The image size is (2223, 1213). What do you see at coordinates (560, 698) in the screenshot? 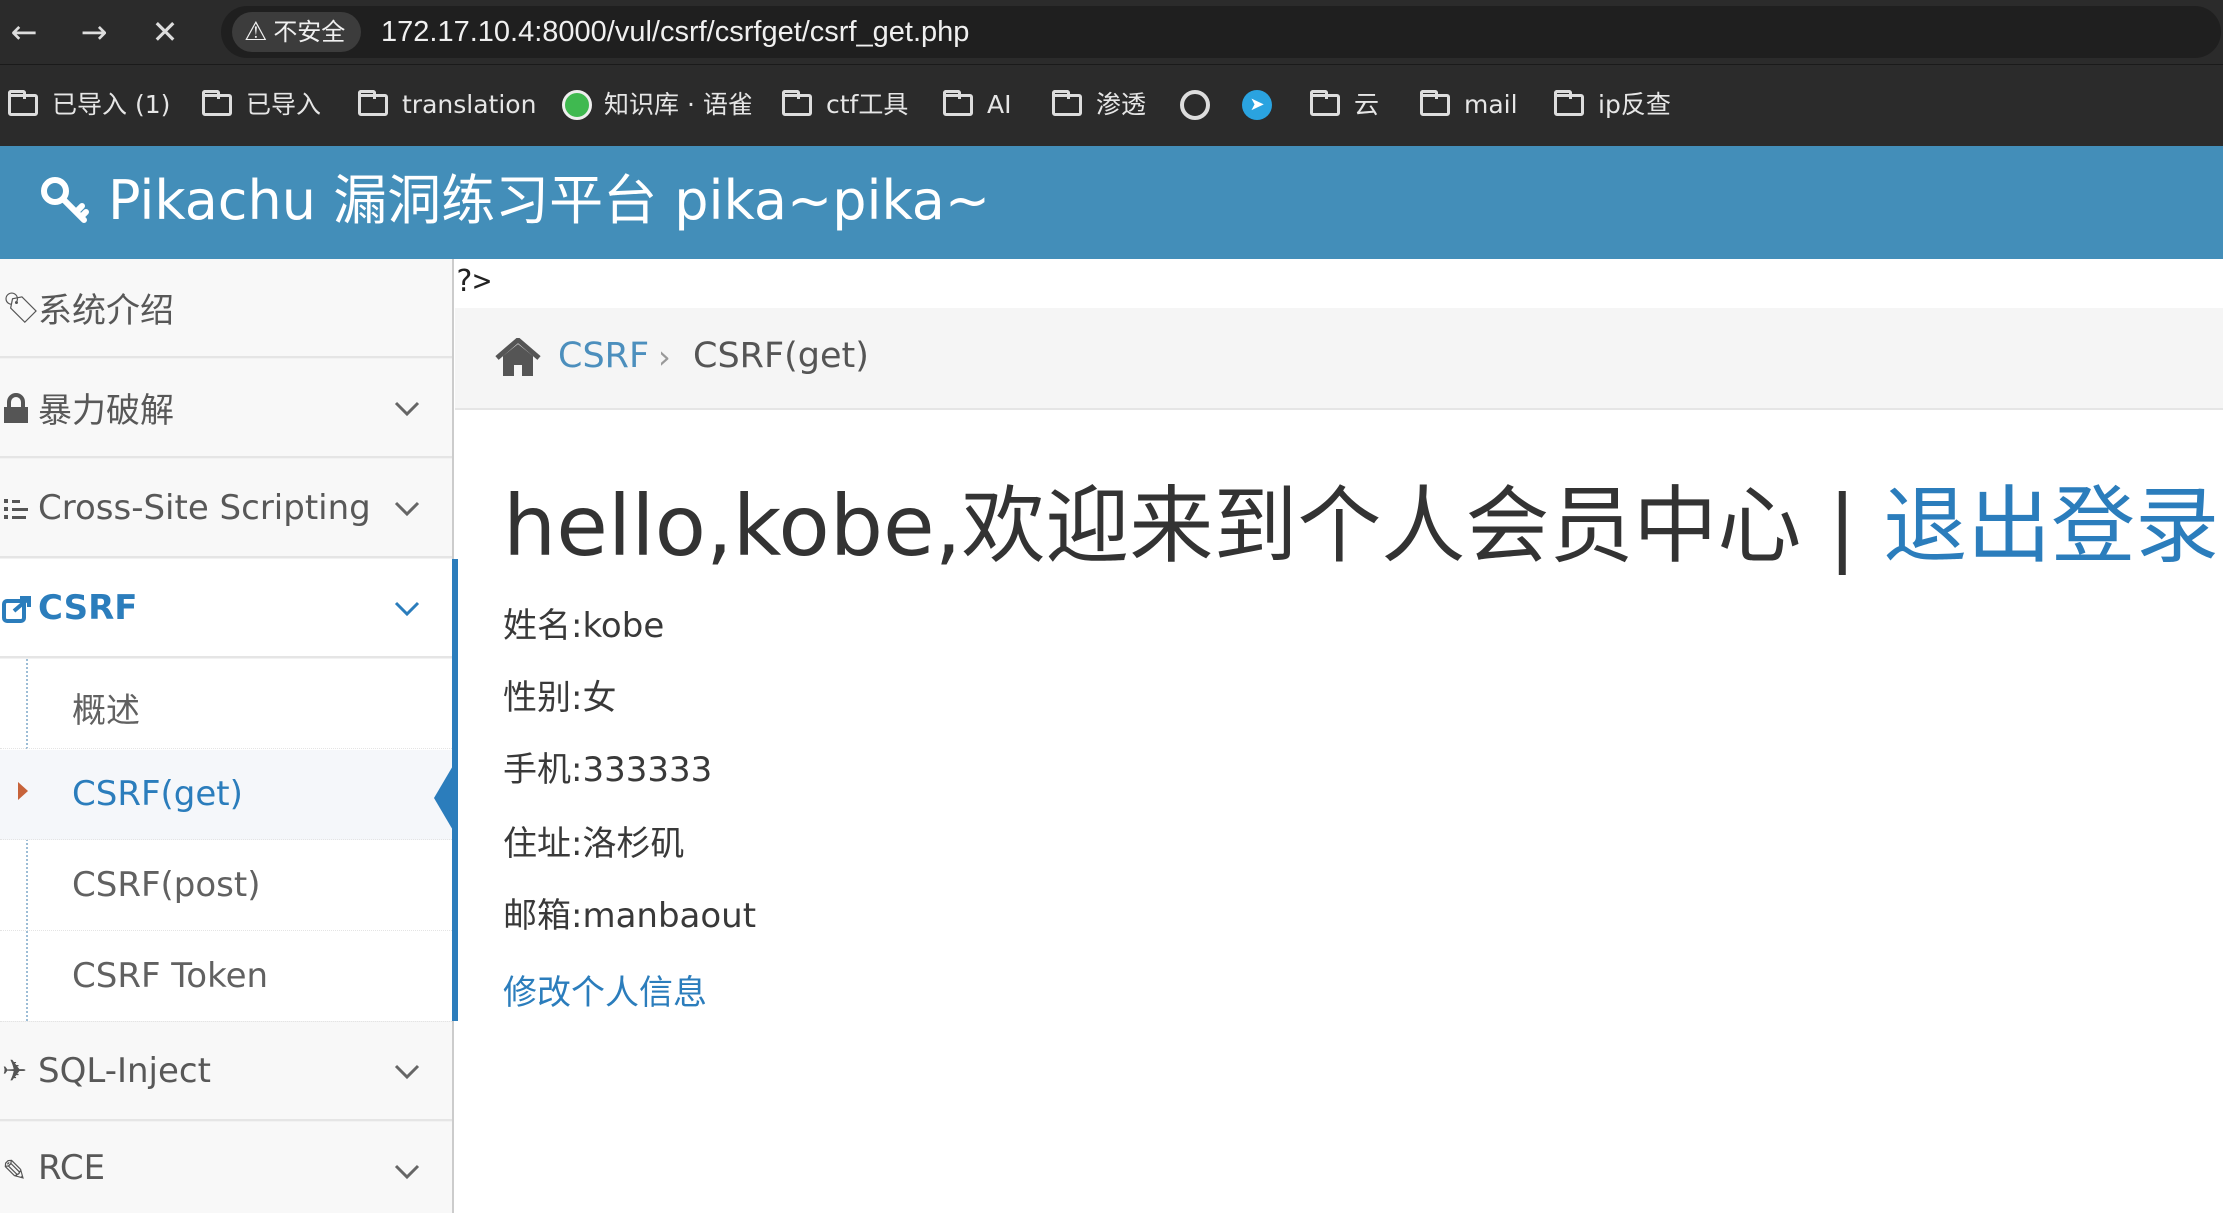
I see `info-gender: 性别:女` at bounding box center [560, 698].